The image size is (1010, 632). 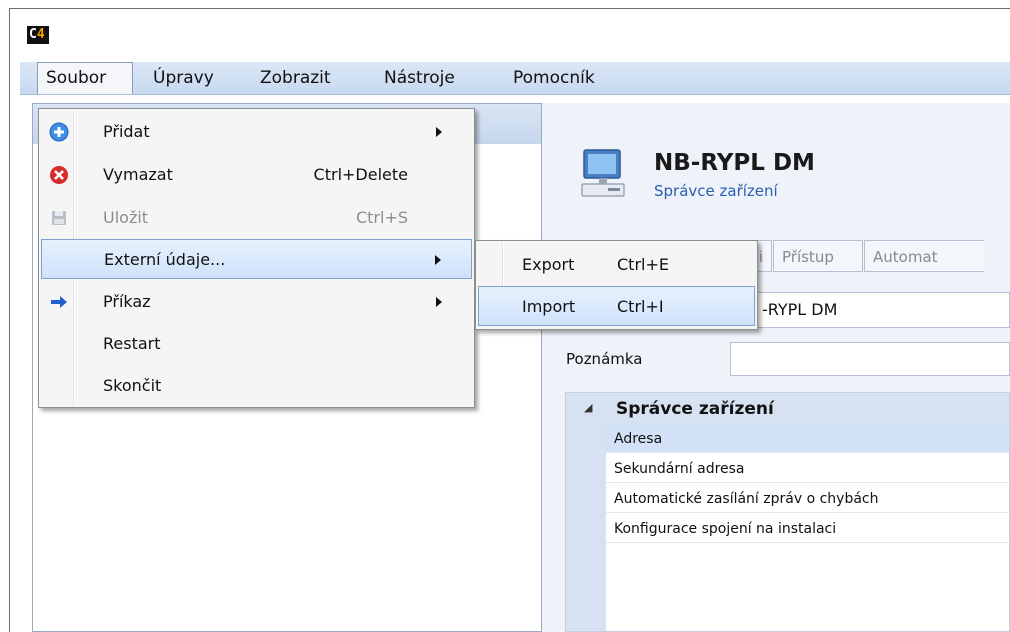 I want to click on save-disk-icon, so click(x=59, y=218).